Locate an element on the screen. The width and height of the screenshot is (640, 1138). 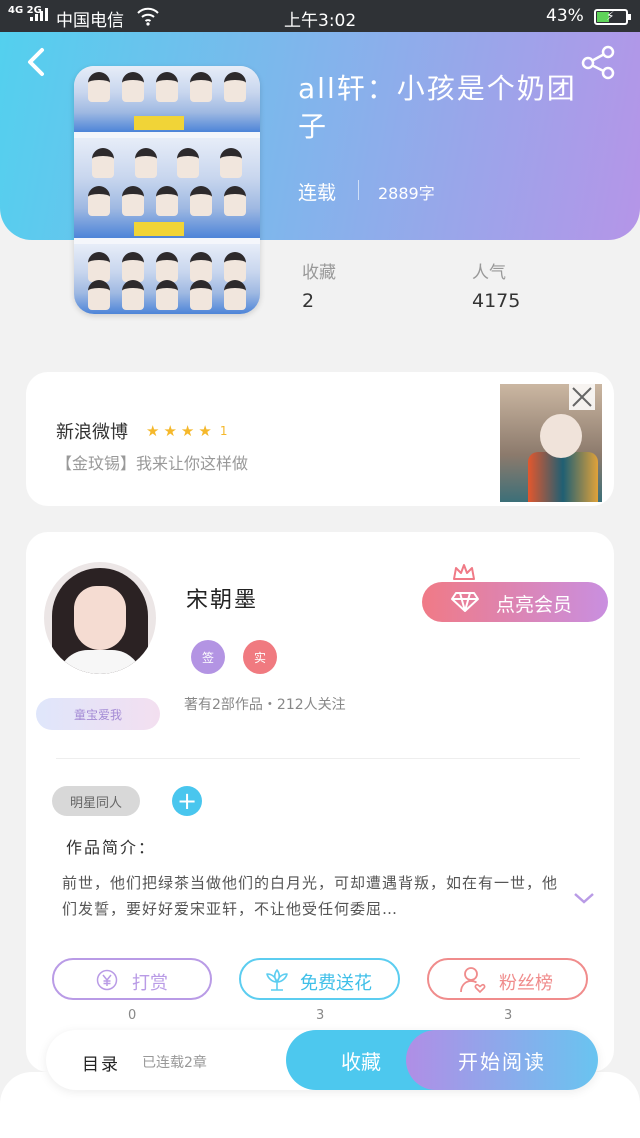
send-flower-button: 免费送花 is located at coordinates (319, 979).